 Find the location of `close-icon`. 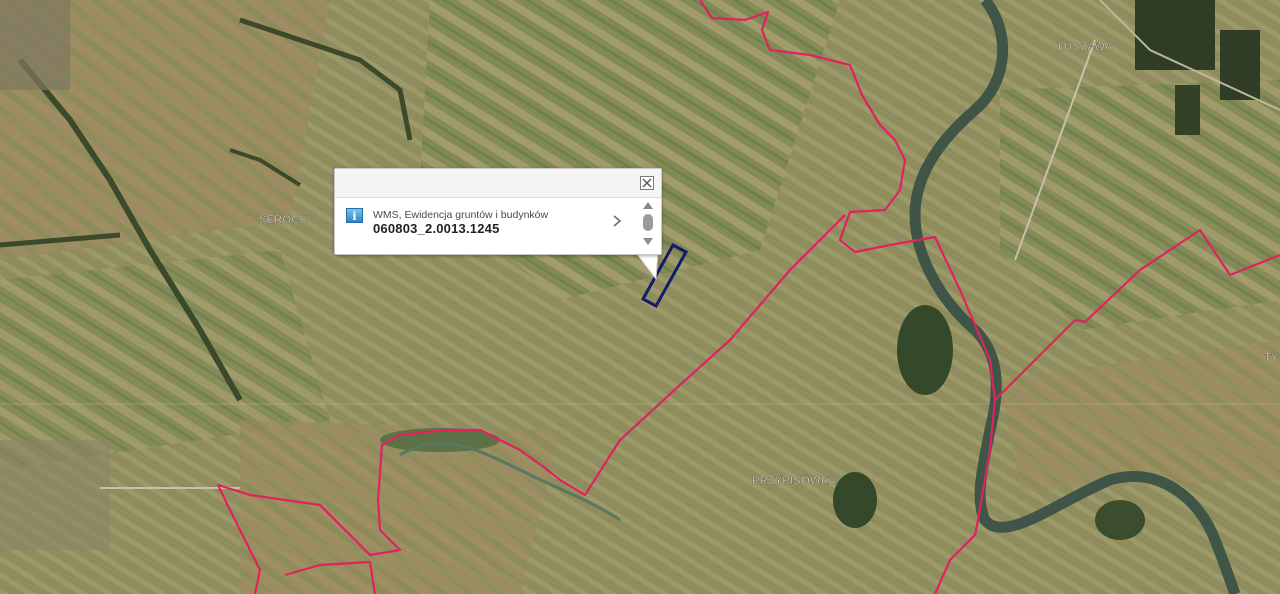

close-icon is located at coordinates (647, 183).